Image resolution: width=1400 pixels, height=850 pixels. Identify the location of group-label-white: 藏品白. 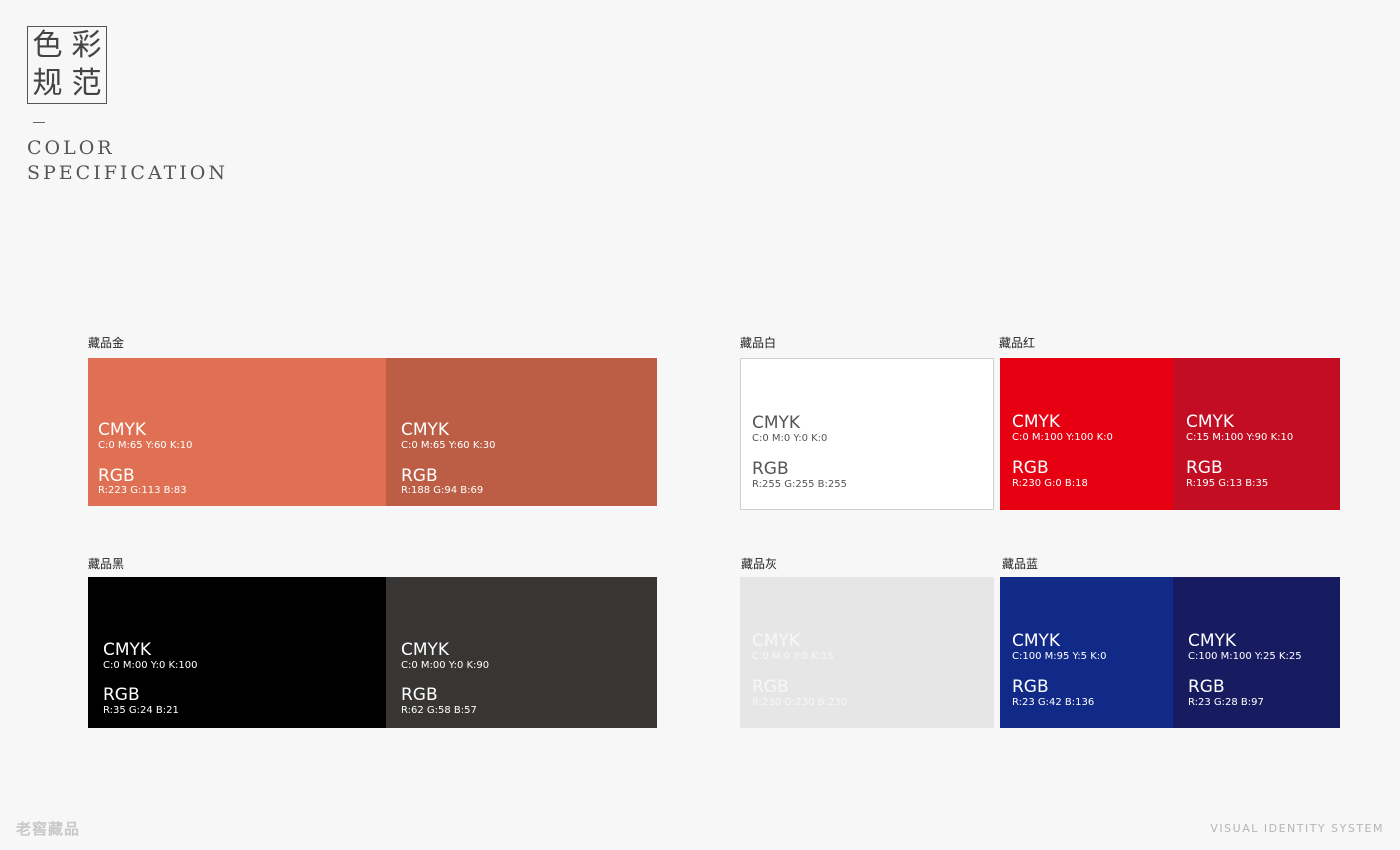
(758, 343).